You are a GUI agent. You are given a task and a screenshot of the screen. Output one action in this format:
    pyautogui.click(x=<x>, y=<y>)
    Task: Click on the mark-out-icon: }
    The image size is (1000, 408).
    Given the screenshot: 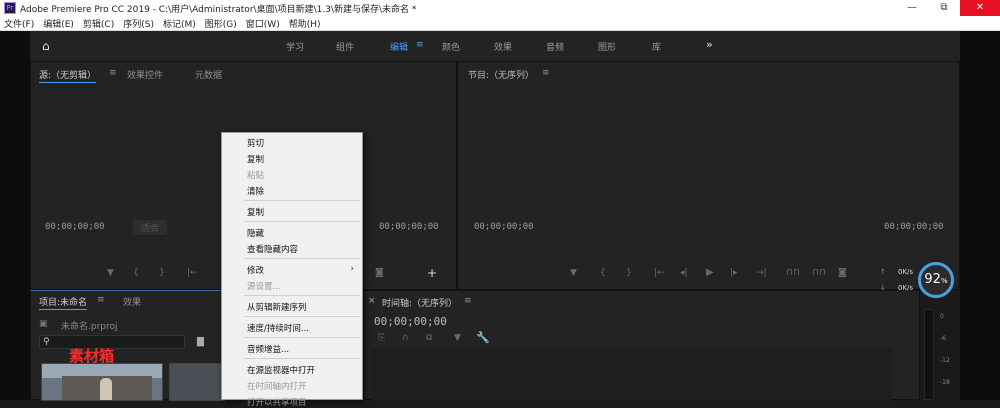 What is the action you would take?
    pyautogui.click(x=162, y=273)
    